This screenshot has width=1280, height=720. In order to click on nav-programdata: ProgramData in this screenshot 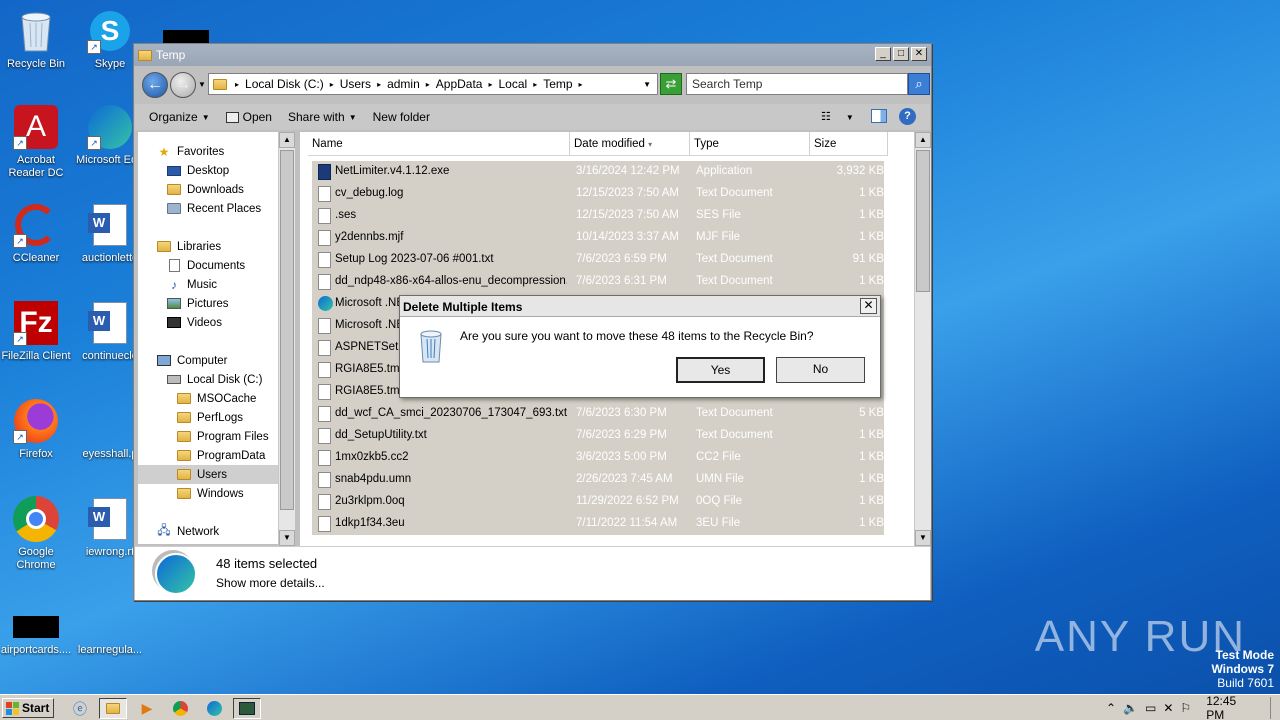, I will do `click(220, 455)`.